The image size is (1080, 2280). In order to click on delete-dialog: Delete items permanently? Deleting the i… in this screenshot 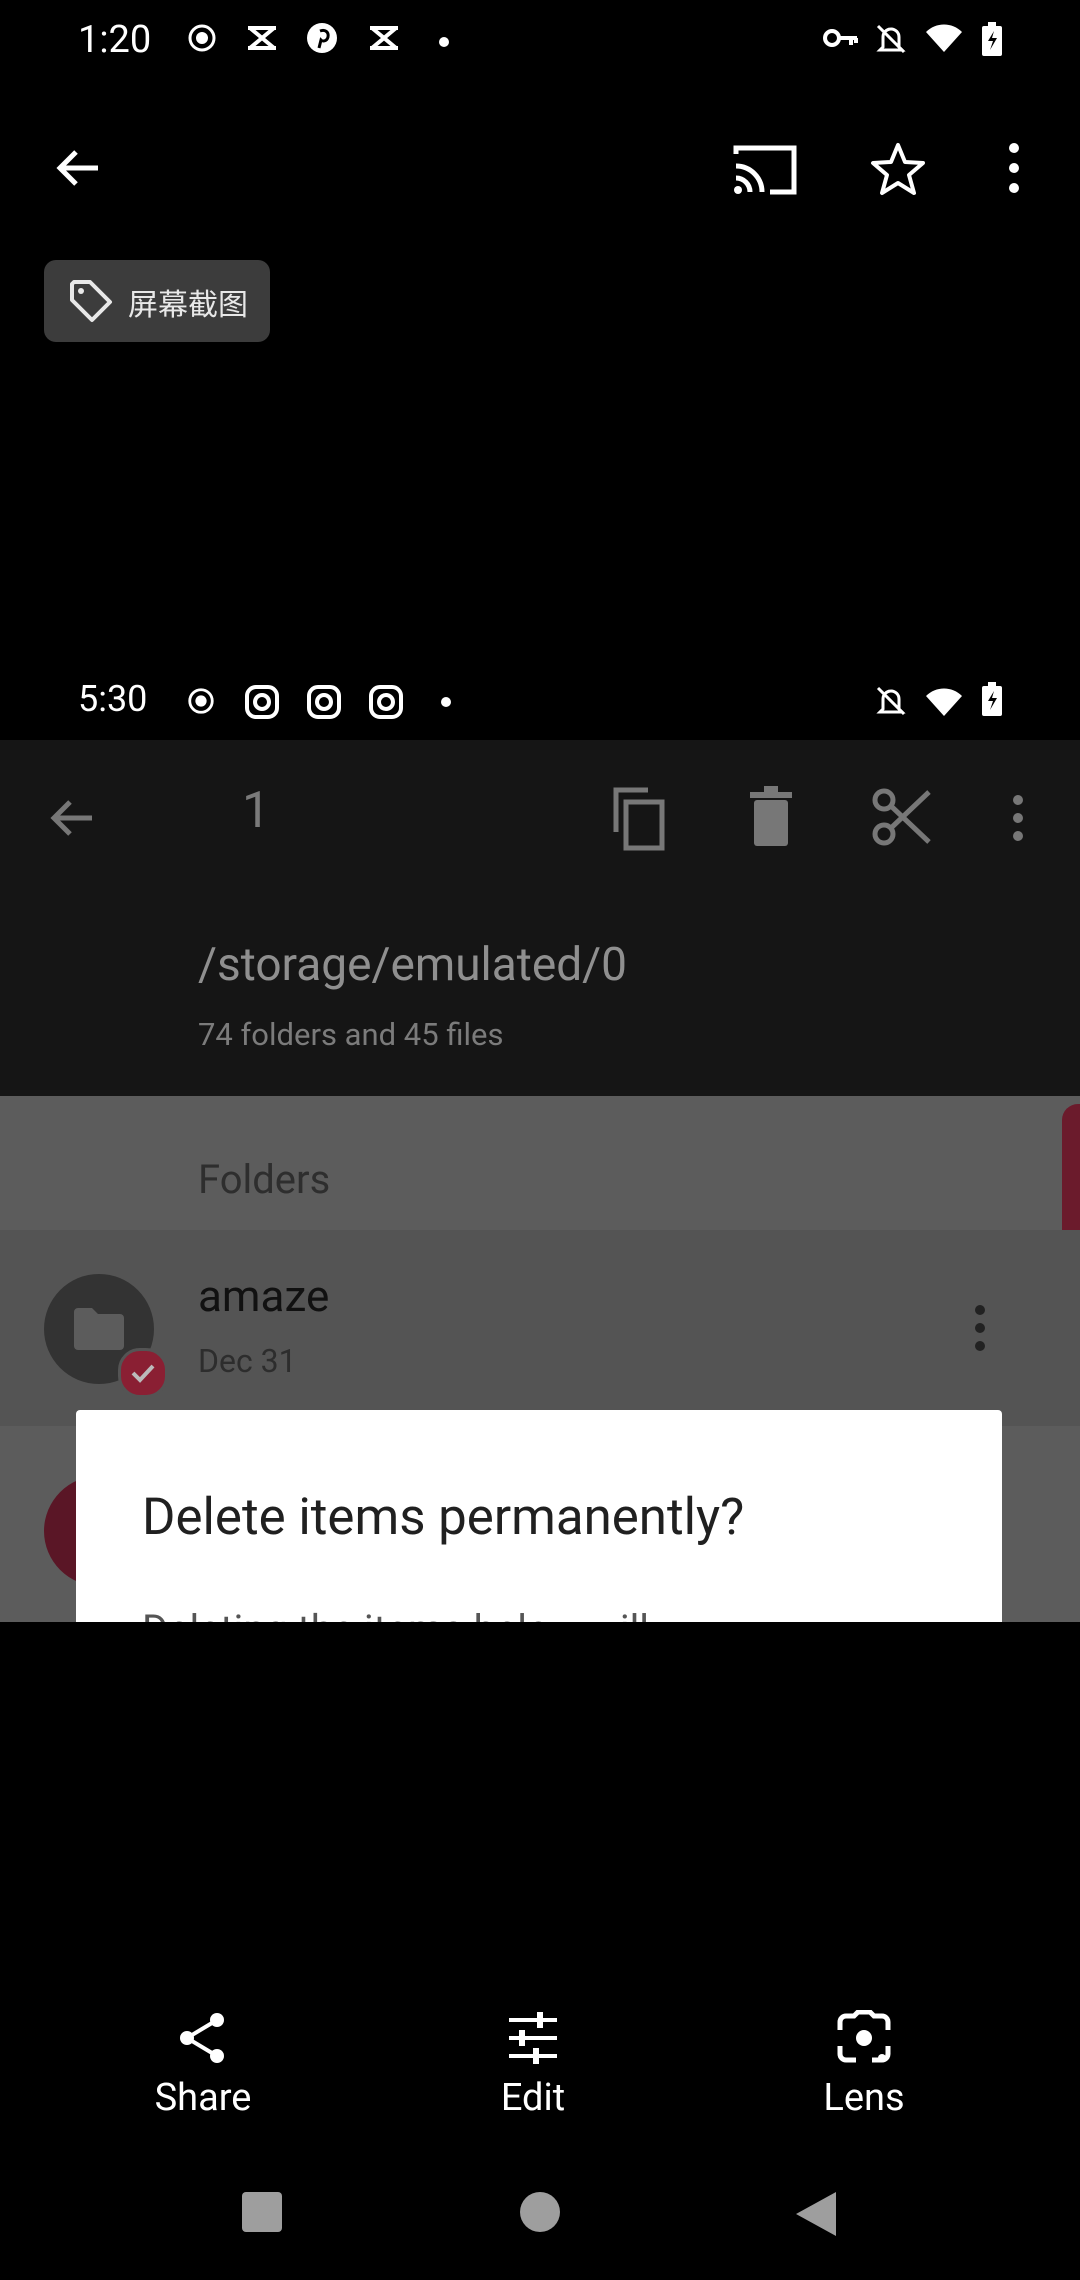, I will do `click(539, 1516)`.